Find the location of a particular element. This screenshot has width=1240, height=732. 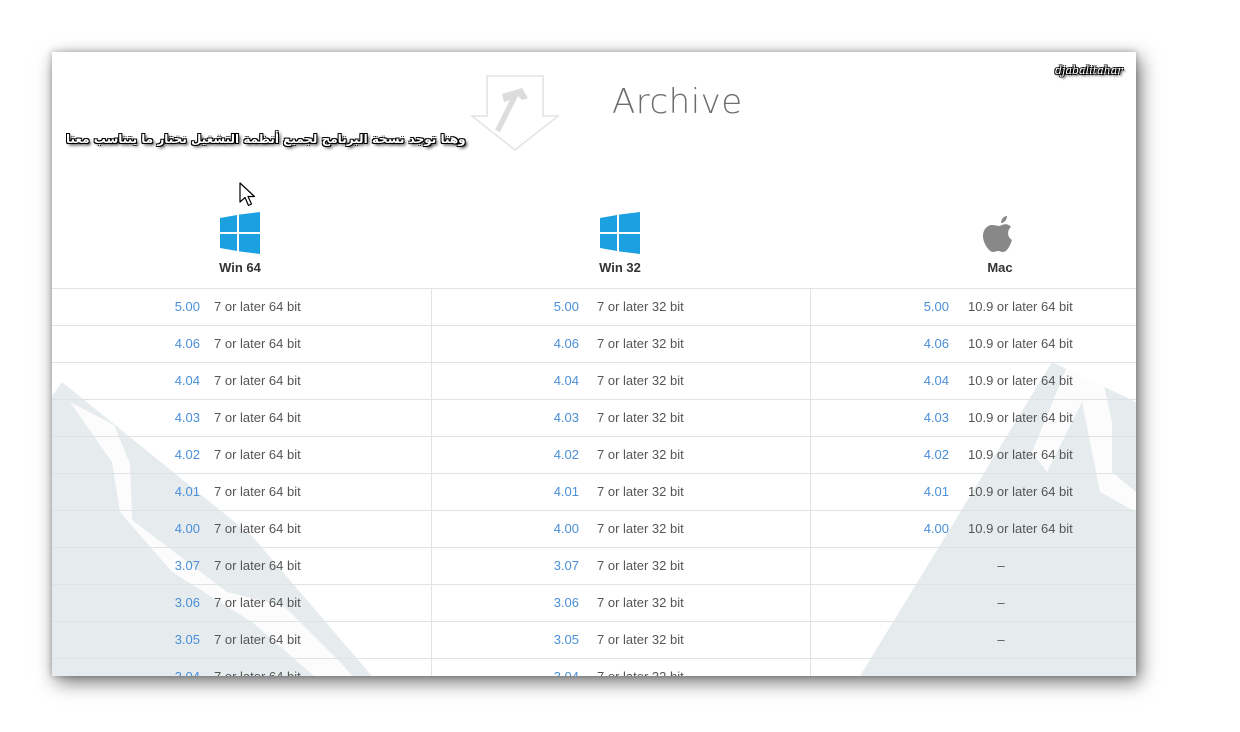

cell-win64: 3.04 7 or later 64 bit is located at coordinates (241, 667).